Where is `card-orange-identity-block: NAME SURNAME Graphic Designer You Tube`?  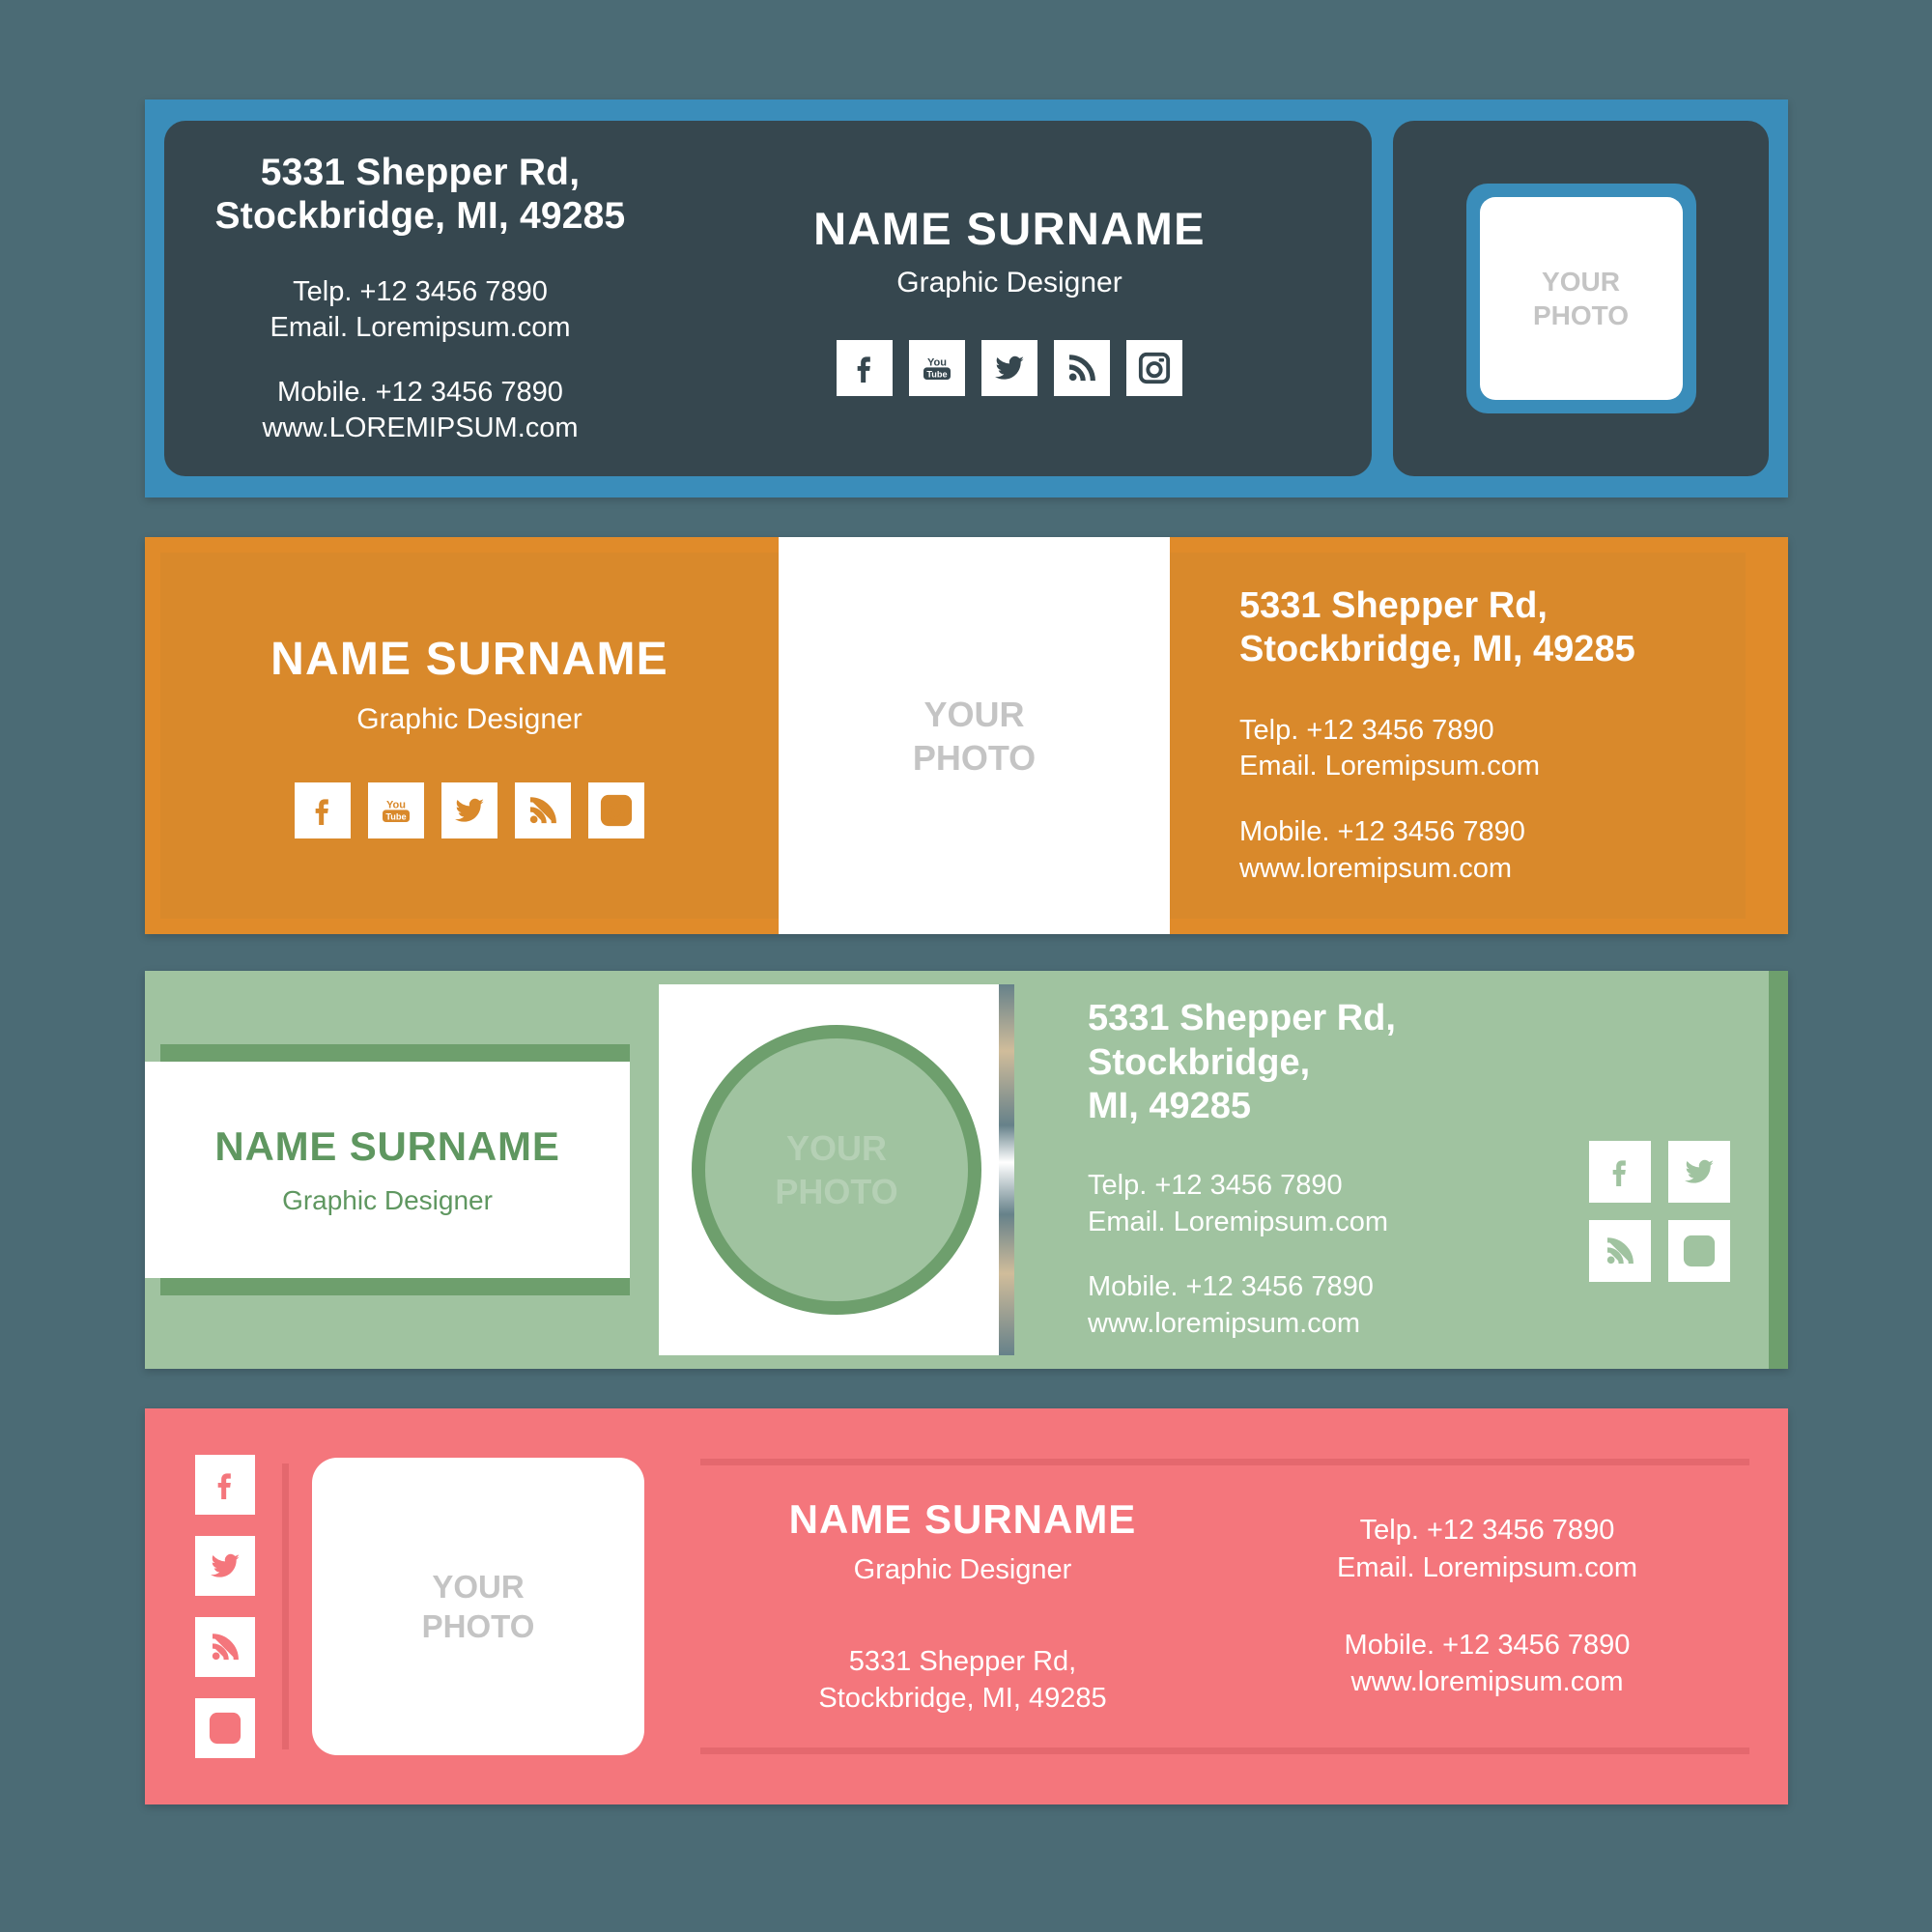 card-orange-identity-block: NAME SURNAME Graphic Designer You Tube is located at coordinates (469, 736).